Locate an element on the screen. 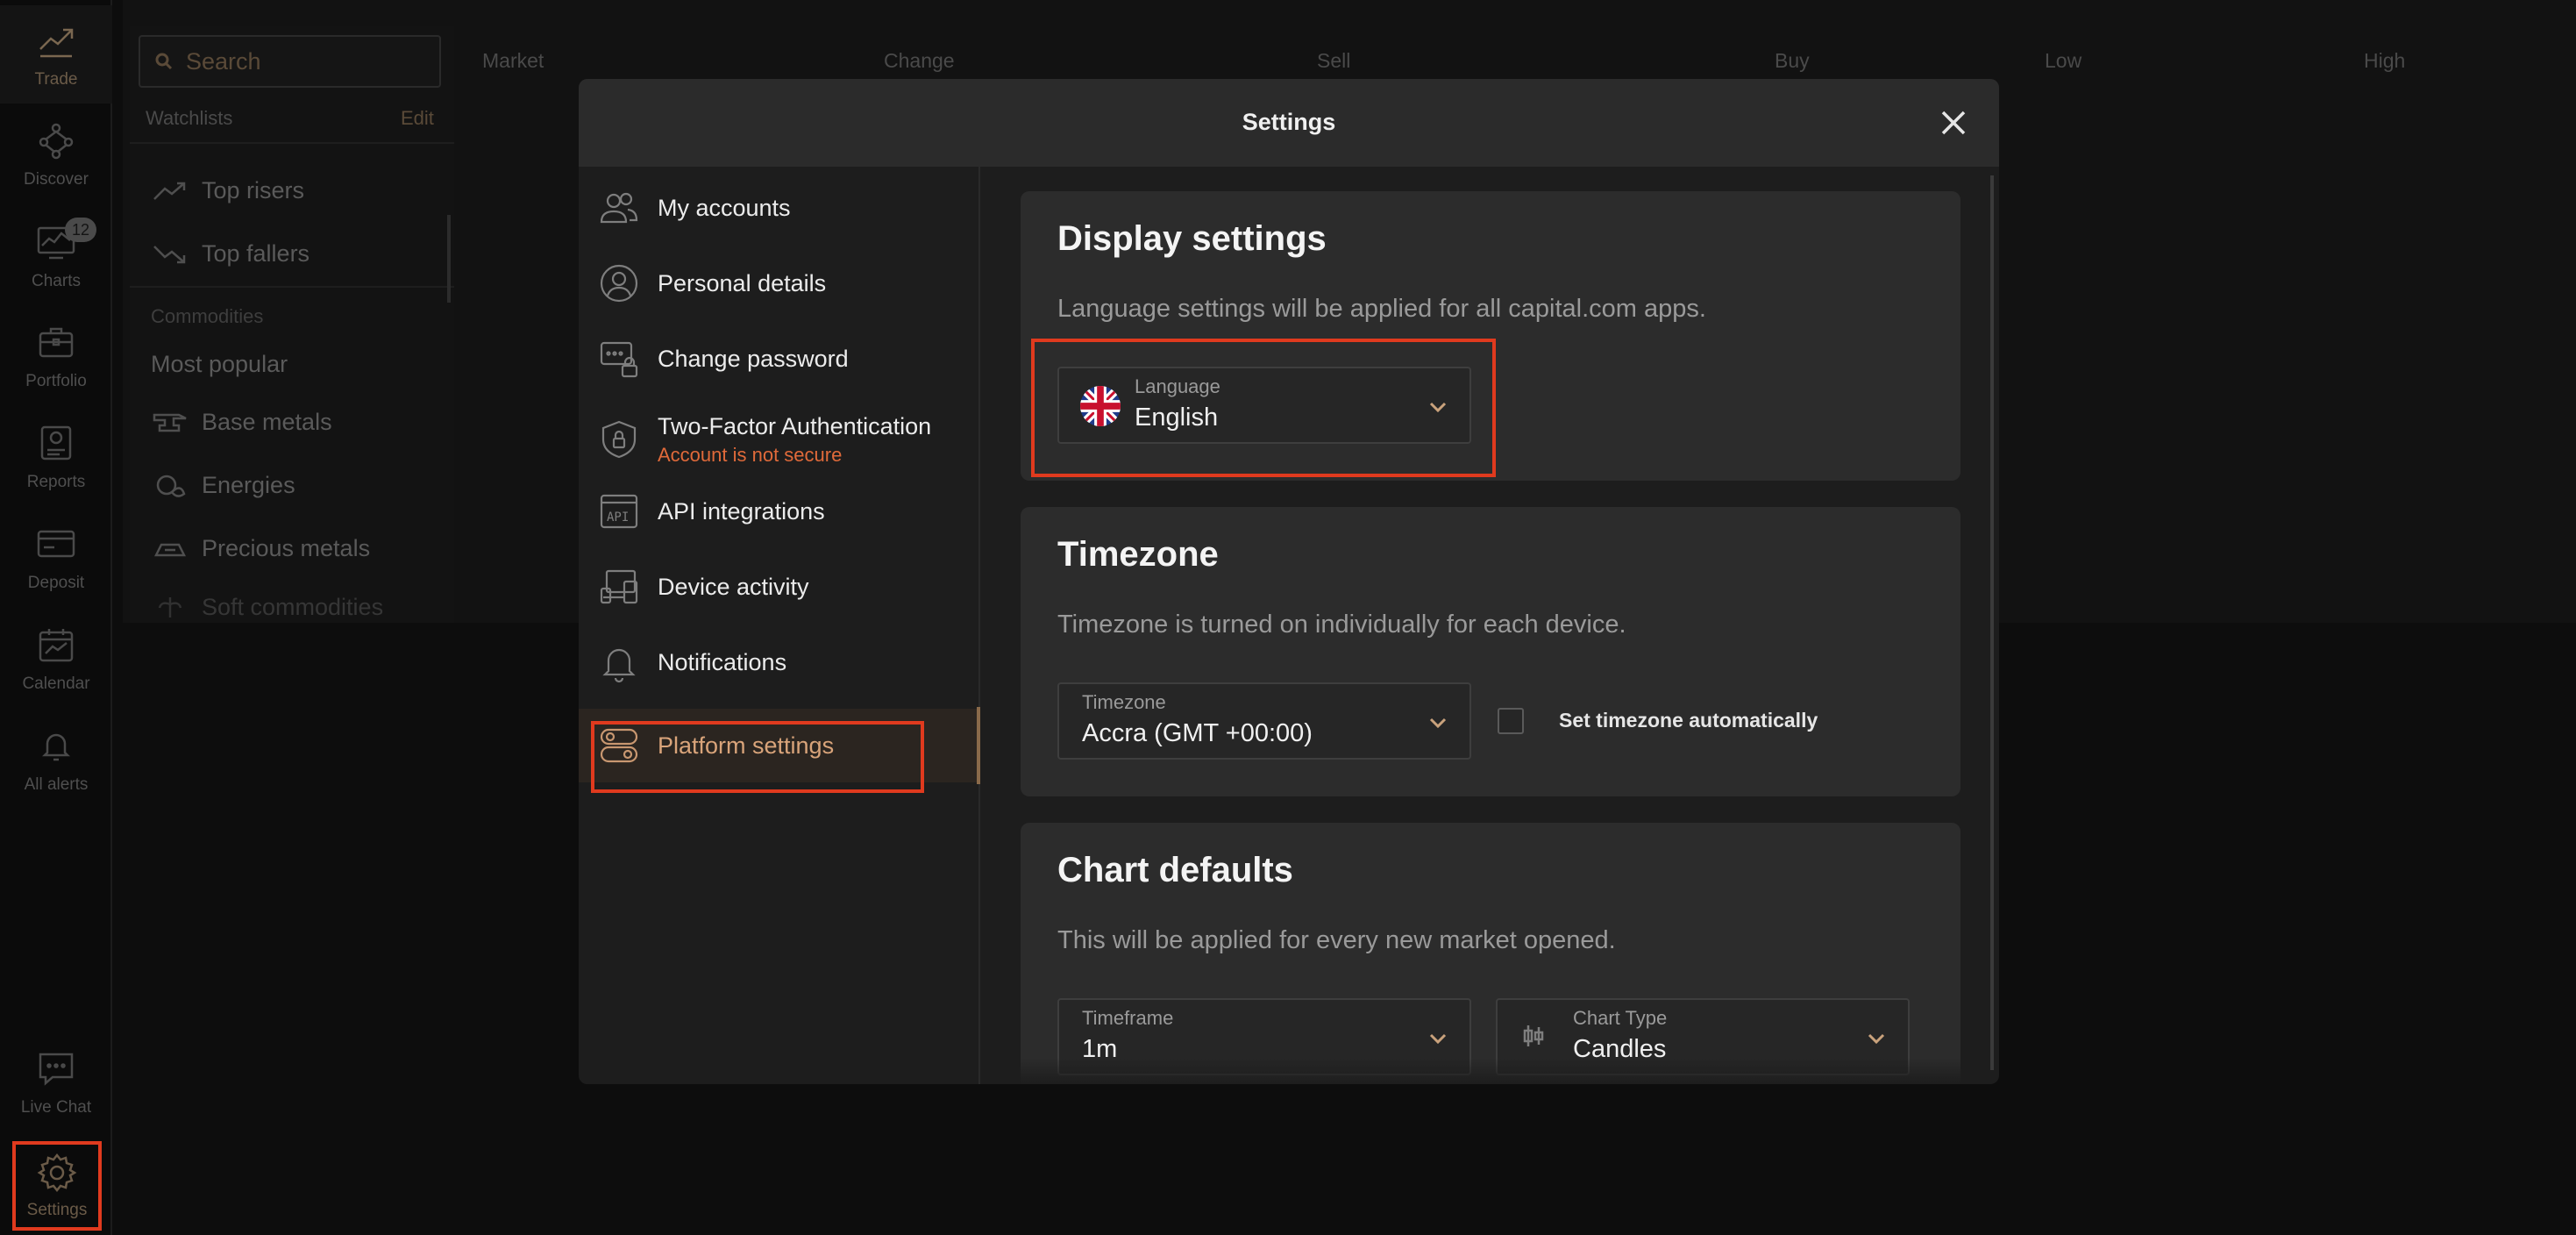 The height and width of the screenshot is (1235, 2576). auto-timezone-label: Set timezone automatically is located at coordinates (1688, 720).